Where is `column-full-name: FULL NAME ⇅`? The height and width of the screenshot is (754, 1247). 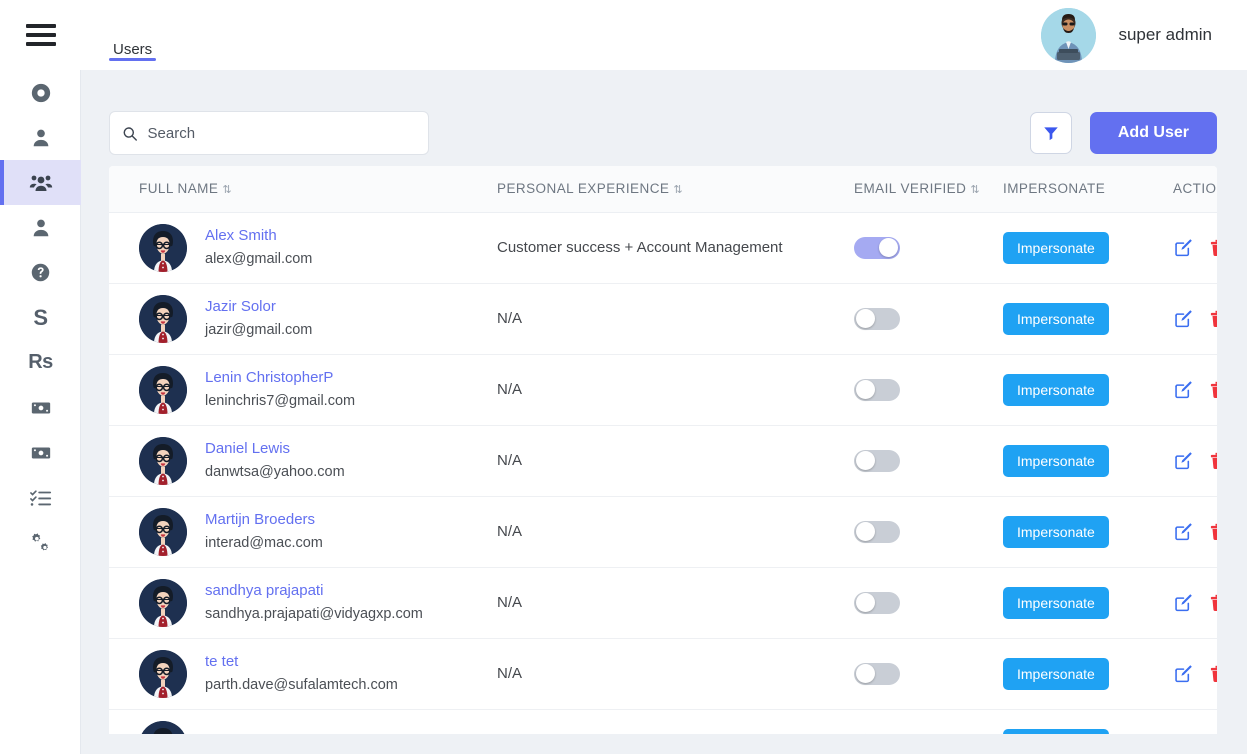 column-full-name: FULL NAME ⇅ is located at coordinates (303, 189).